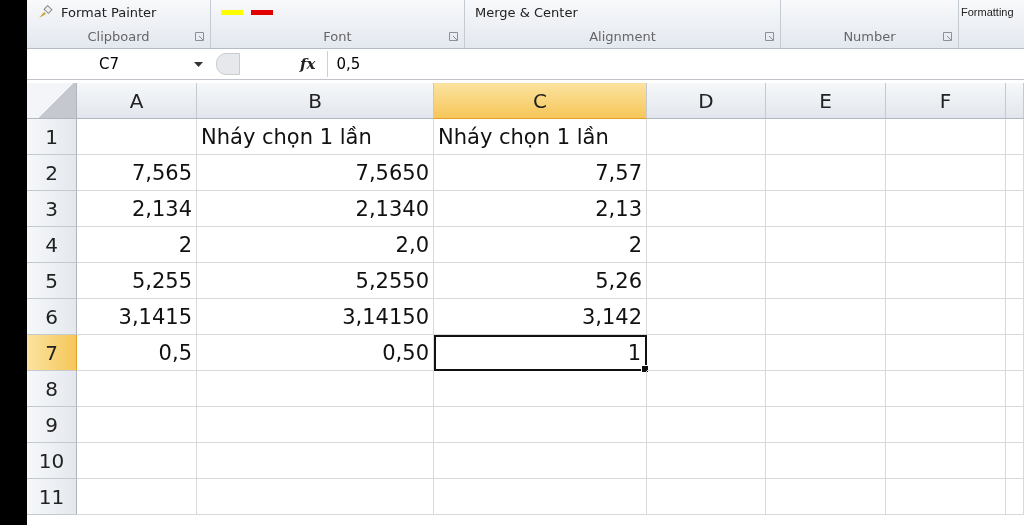 The width and height of the screenshot is (1024, 525). What do you see at coordinates (315, 101) in the screenshot?
I see `column-header: B` at bounding box center [315, 101].